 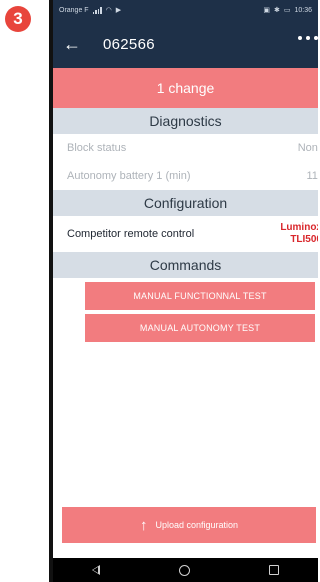 I want to click on nav-home-icon, so click(x=184, y=570).